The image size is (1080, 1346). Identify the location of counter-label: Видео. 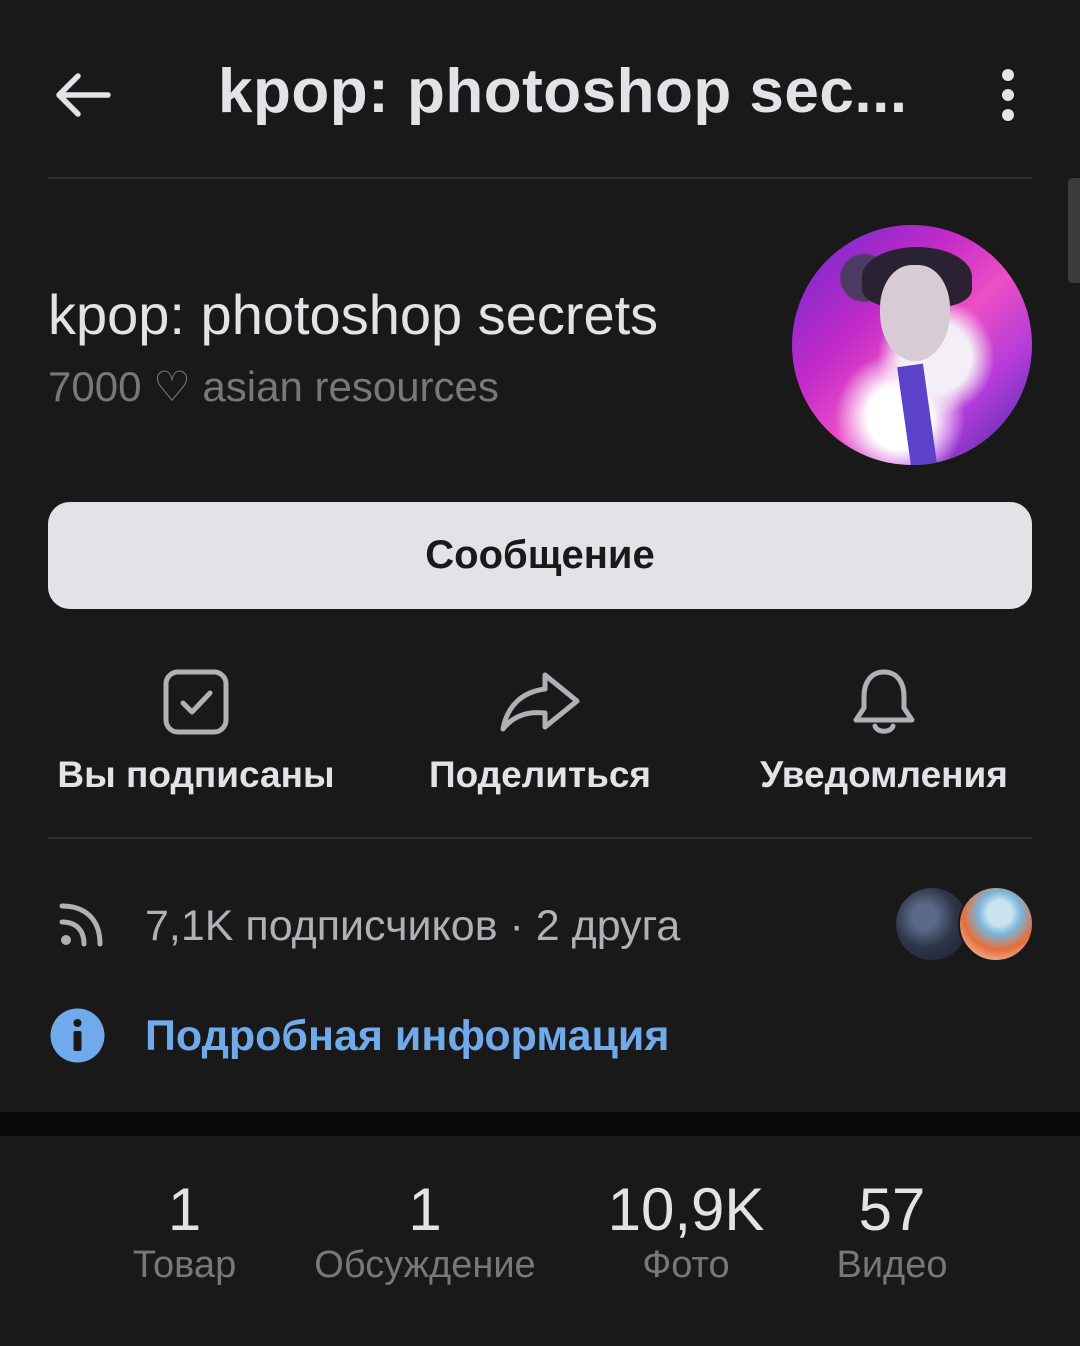
(892, 1265).